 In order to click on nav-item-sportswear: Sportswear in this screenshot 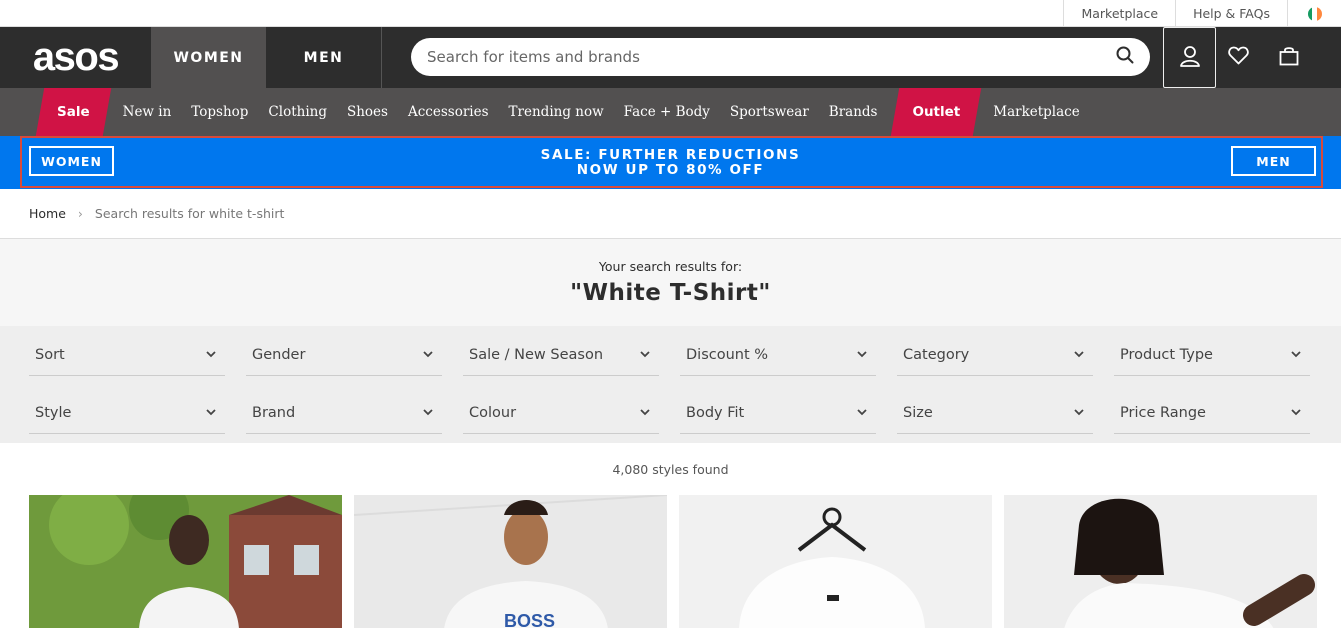, I will do `click(769, 112)`.